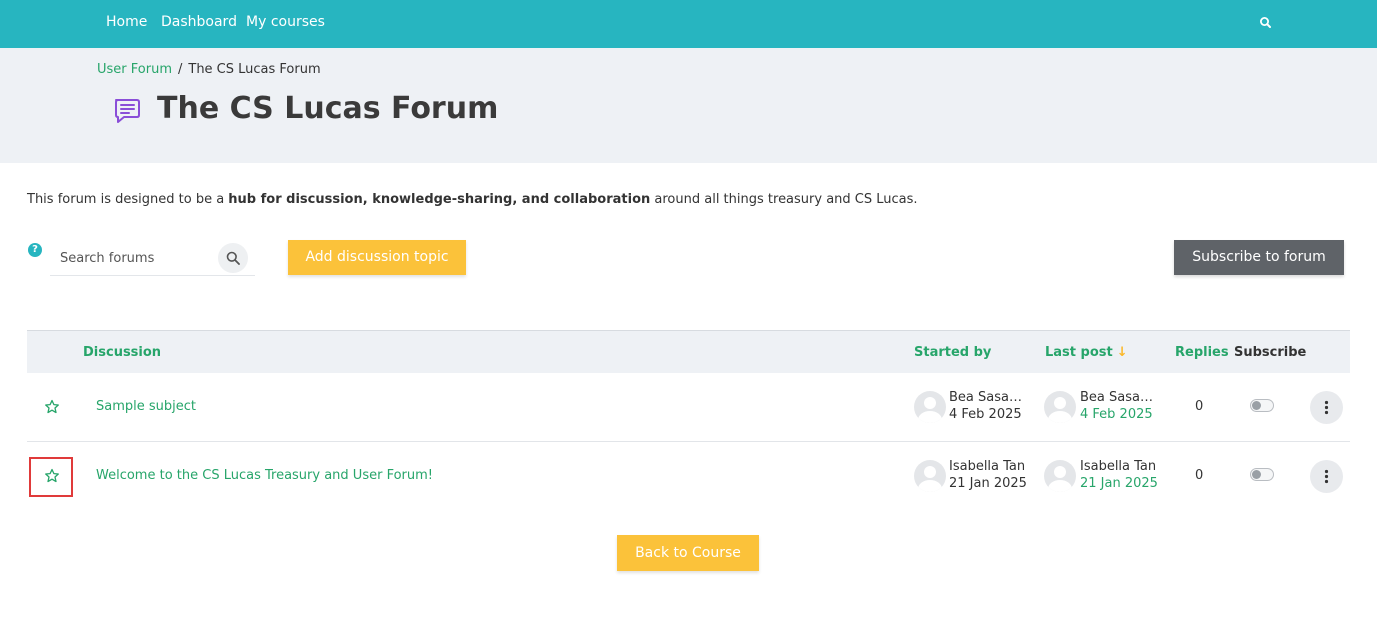 This screenshot has width=1377, height=639. Describe the element at coordinates (127, 110) in the screenshot. I see `forum-chat-icon` at that location.